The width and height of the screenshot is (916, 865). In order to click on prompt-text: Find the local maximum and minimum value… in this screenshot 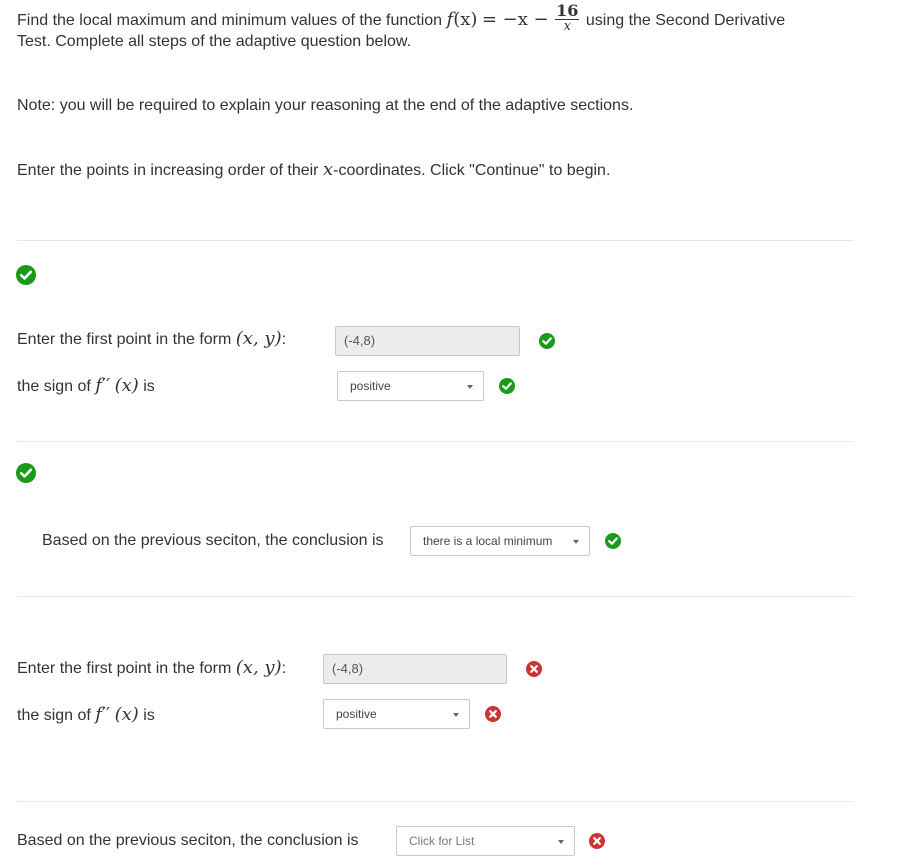, I will do `click(230, 21)`.